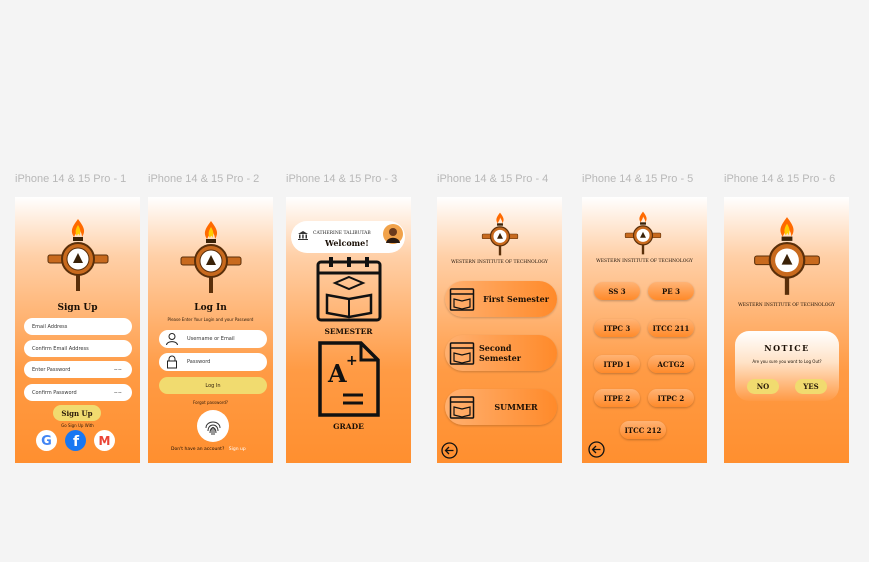 The image size is (869, 562). I want to click on semester-label-summer: SUMMER, so click(516, 407).